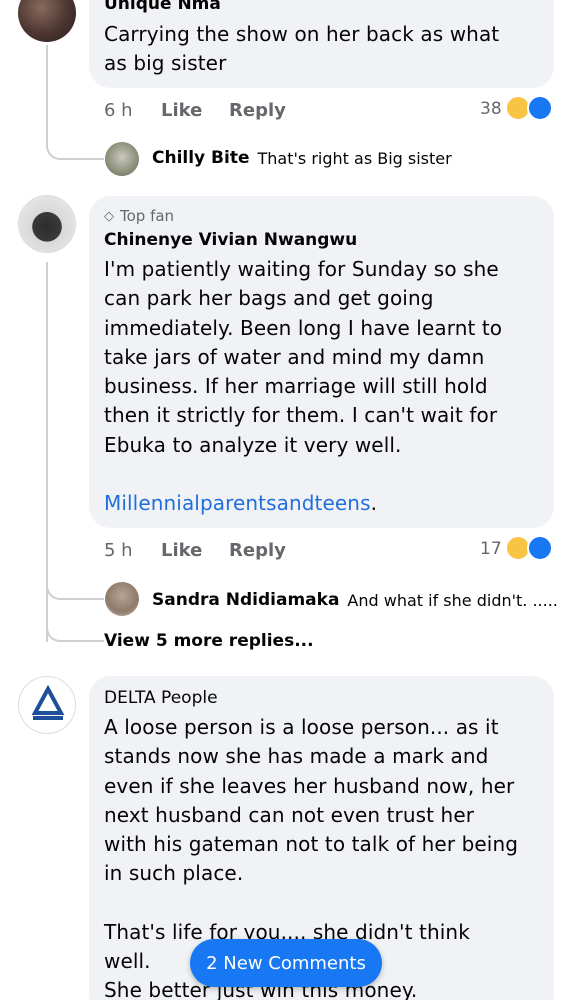  I want to click on comment-line: take jars of water and mind my damn, so click(294, 356).